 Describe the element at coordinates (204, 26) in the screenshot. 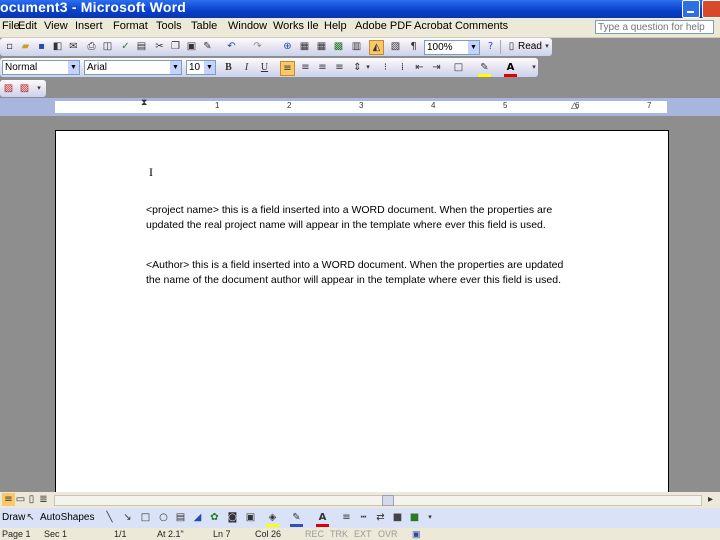

I see `menu-table: Table` at that location.